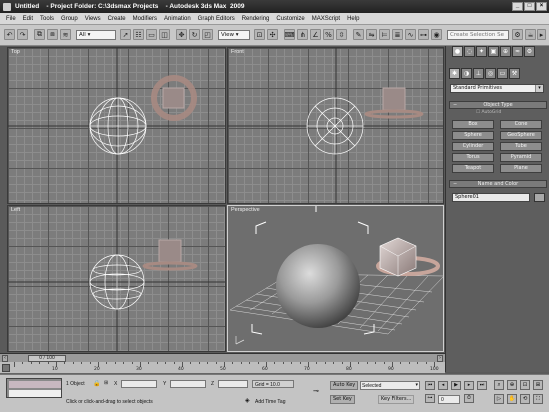 This screenshot has width=549, height=412. What do you see at coordinates (35, 384) in the screenshot?
I see `listener-output` at bounding box center [35, 384].